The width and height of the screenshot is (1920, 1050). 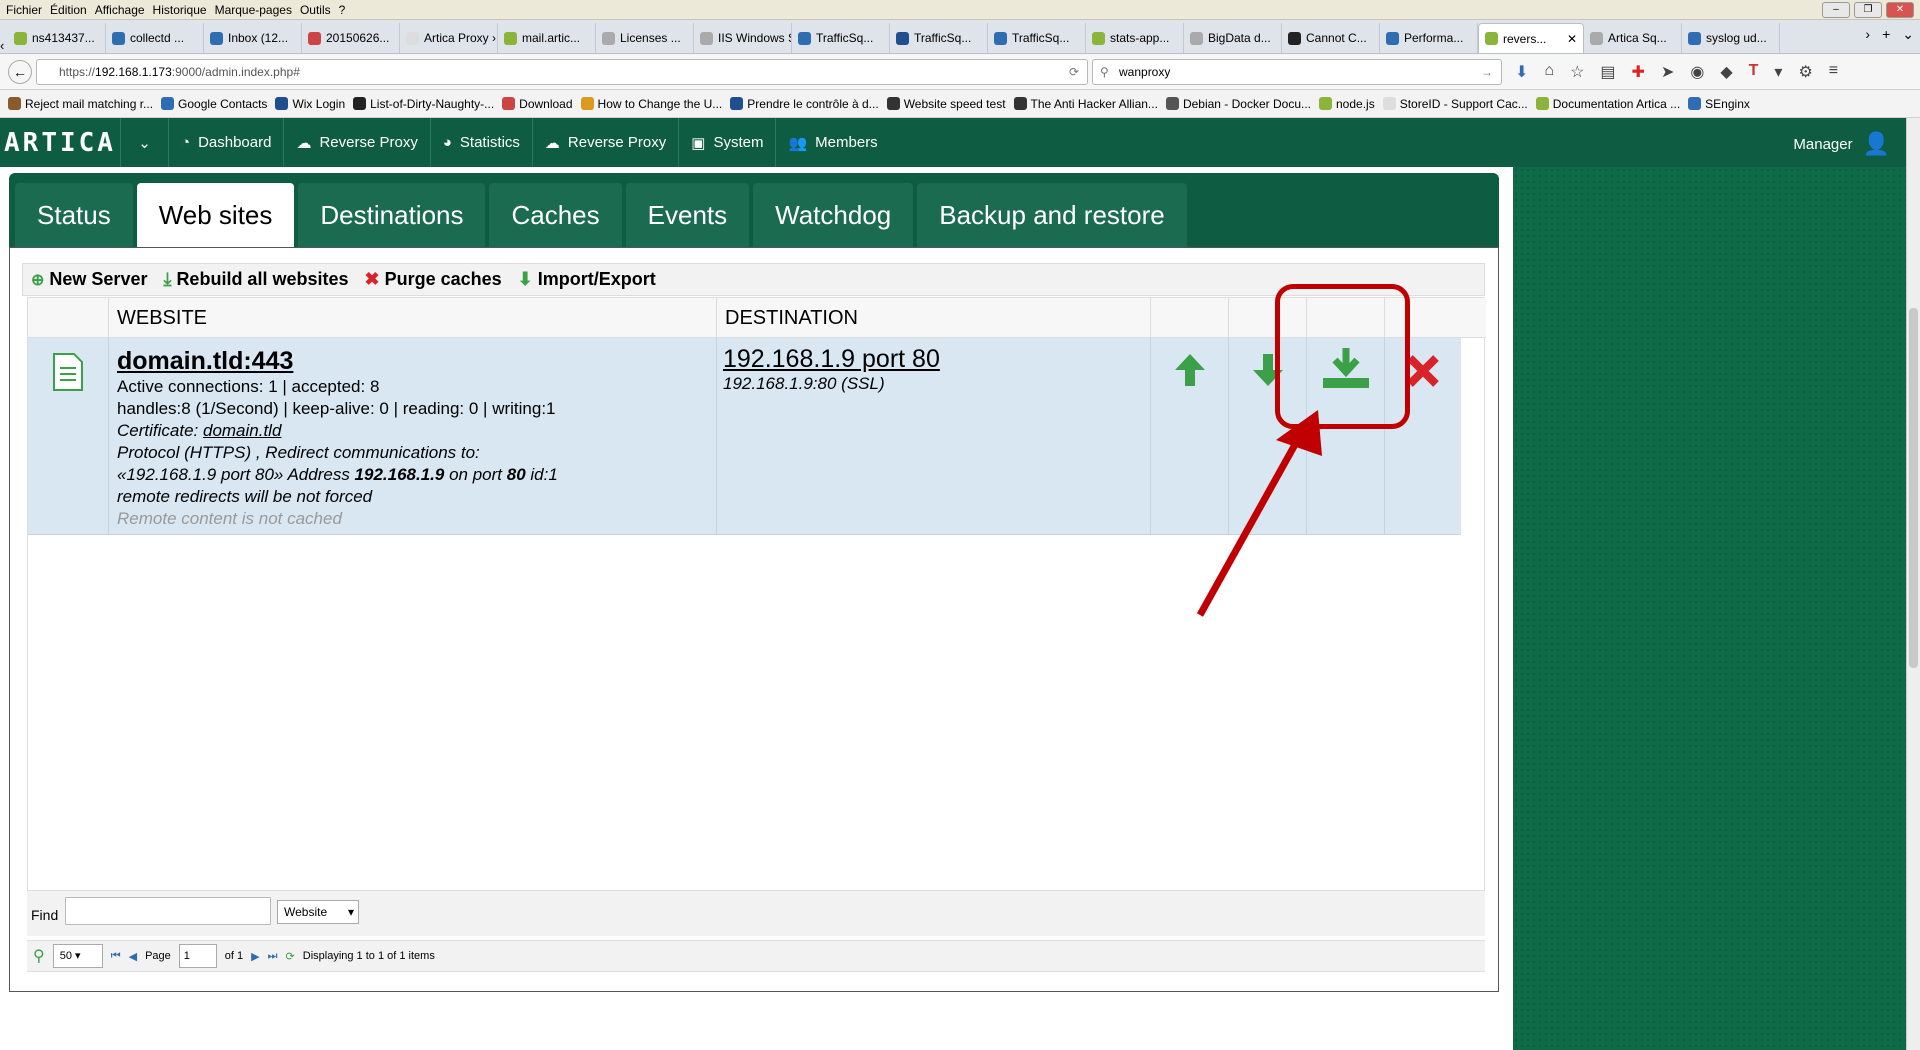 I want to click on back-button: ←, so click(x=20, y=72).